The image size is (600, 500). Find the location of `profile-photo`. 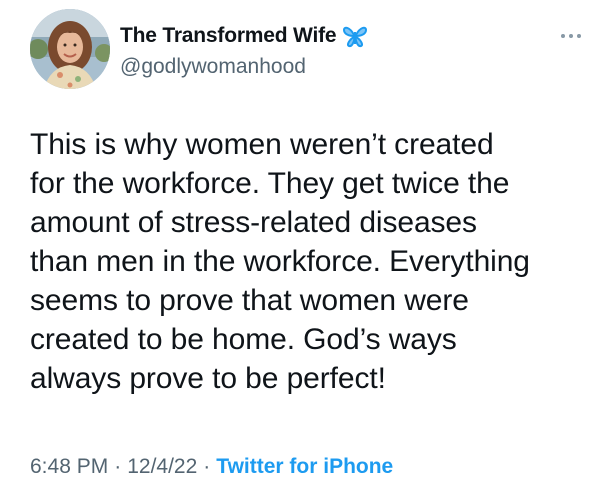

profile-photo is located at coordinates (70, 49).